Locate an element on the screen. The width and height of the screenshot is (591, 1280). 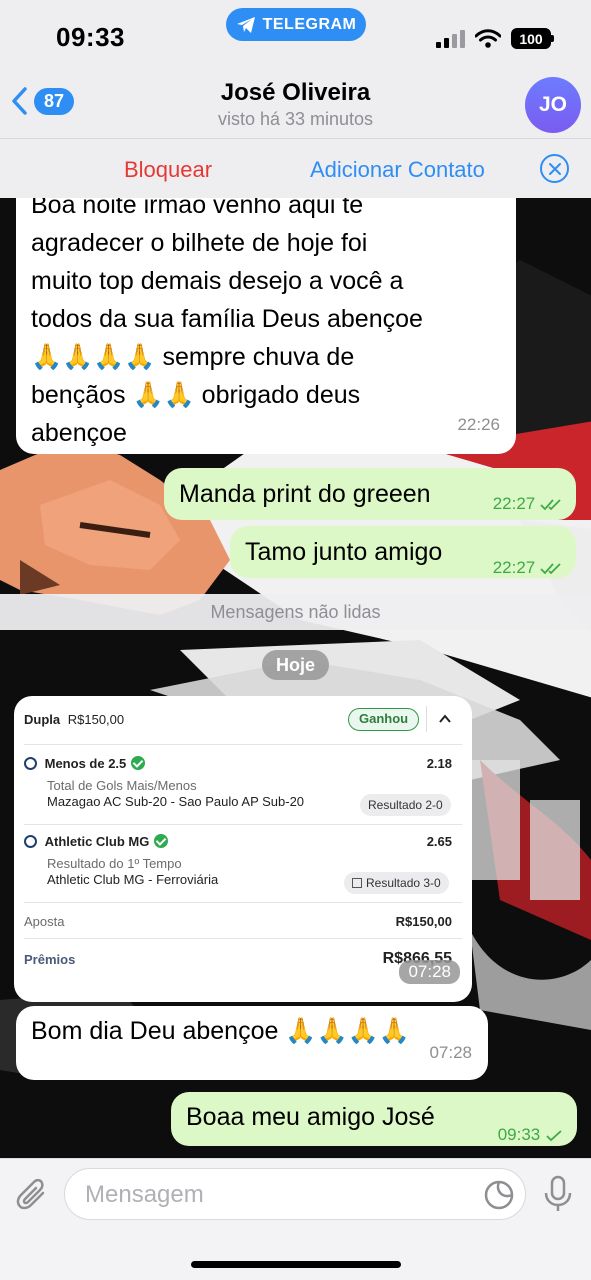
date-pill: Hoje is located at coordinates (295, 665).